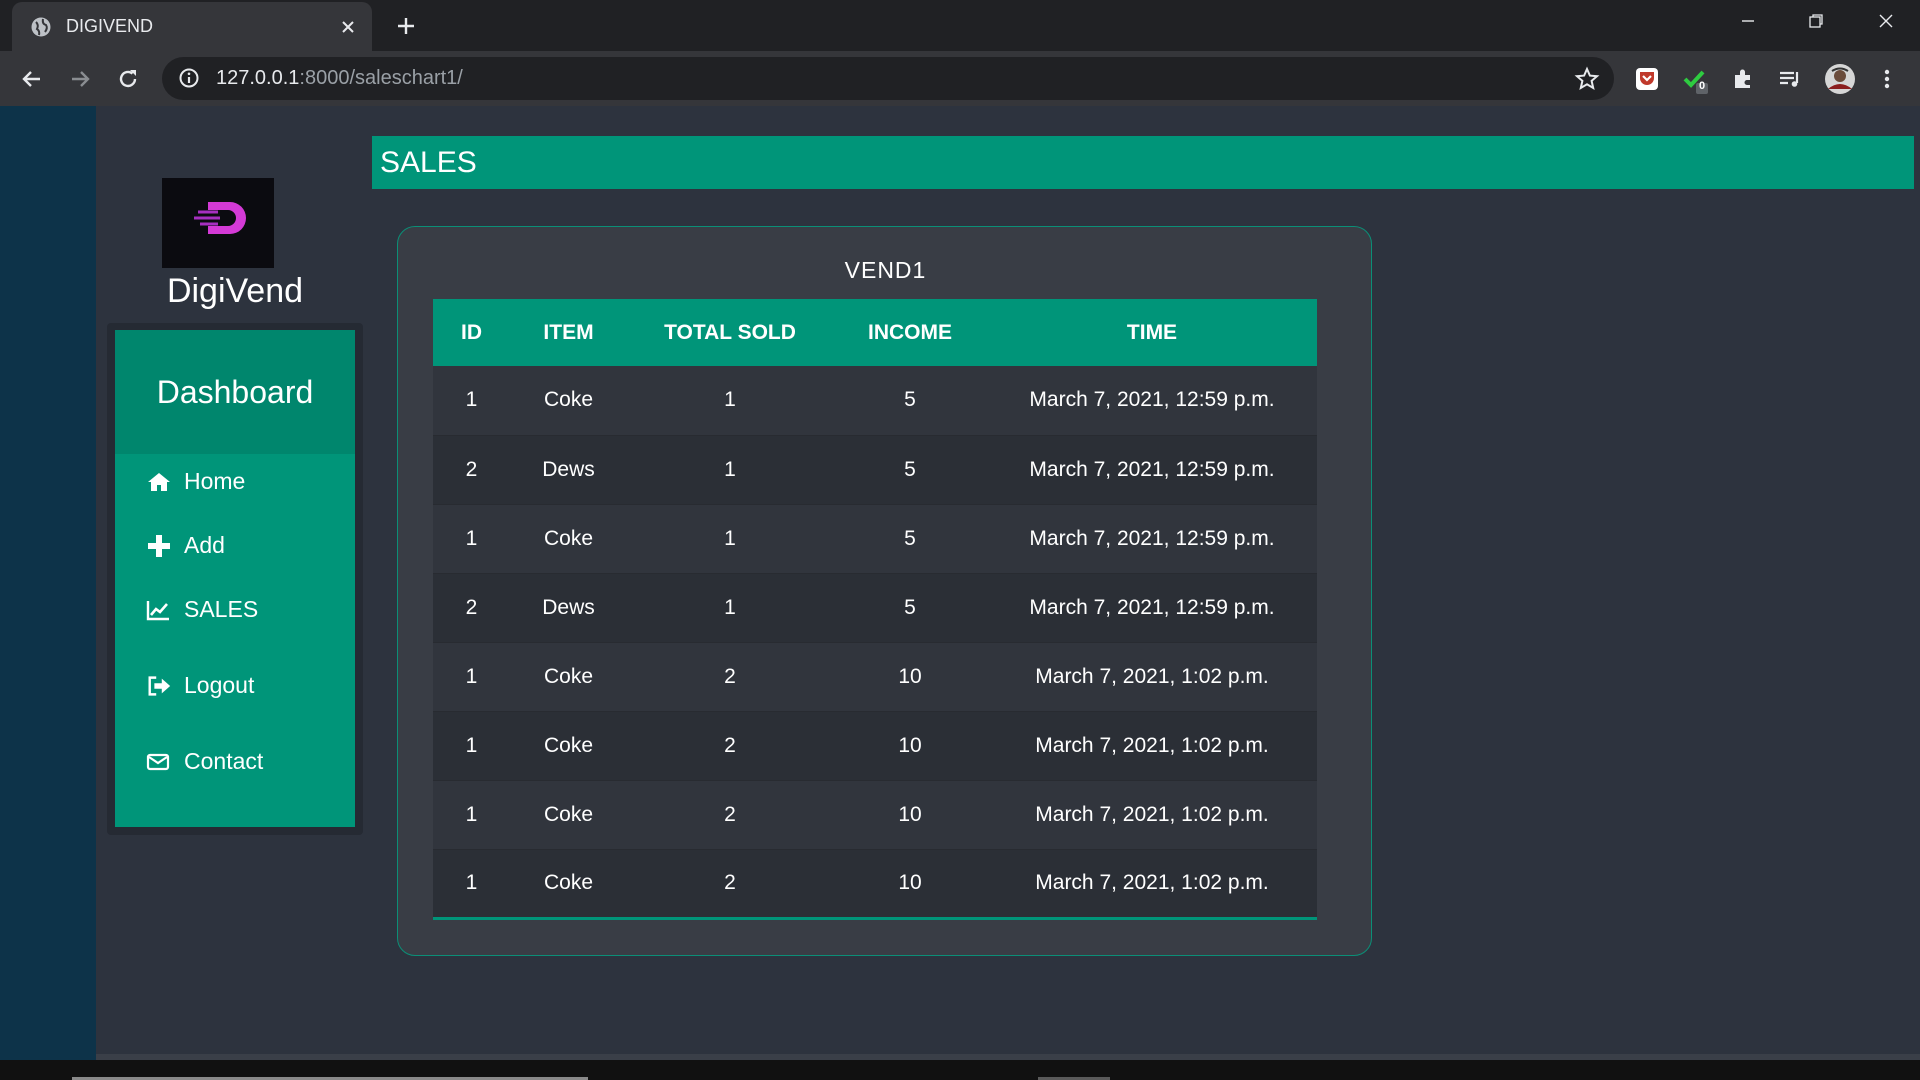 The width and height of the screenshot is (1920, 1080). Describe the element at coordinates (204, 545) in the screenshot. I see `sidebar-item-label: Add` at that location.